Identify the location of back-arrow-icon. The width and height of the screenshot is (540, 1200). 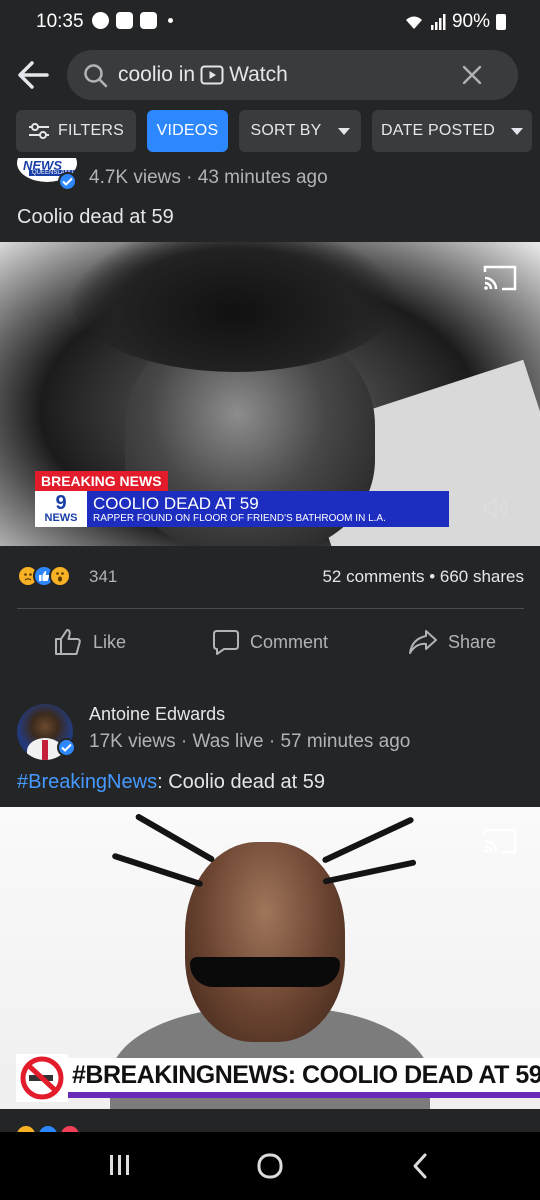
(33, 75).